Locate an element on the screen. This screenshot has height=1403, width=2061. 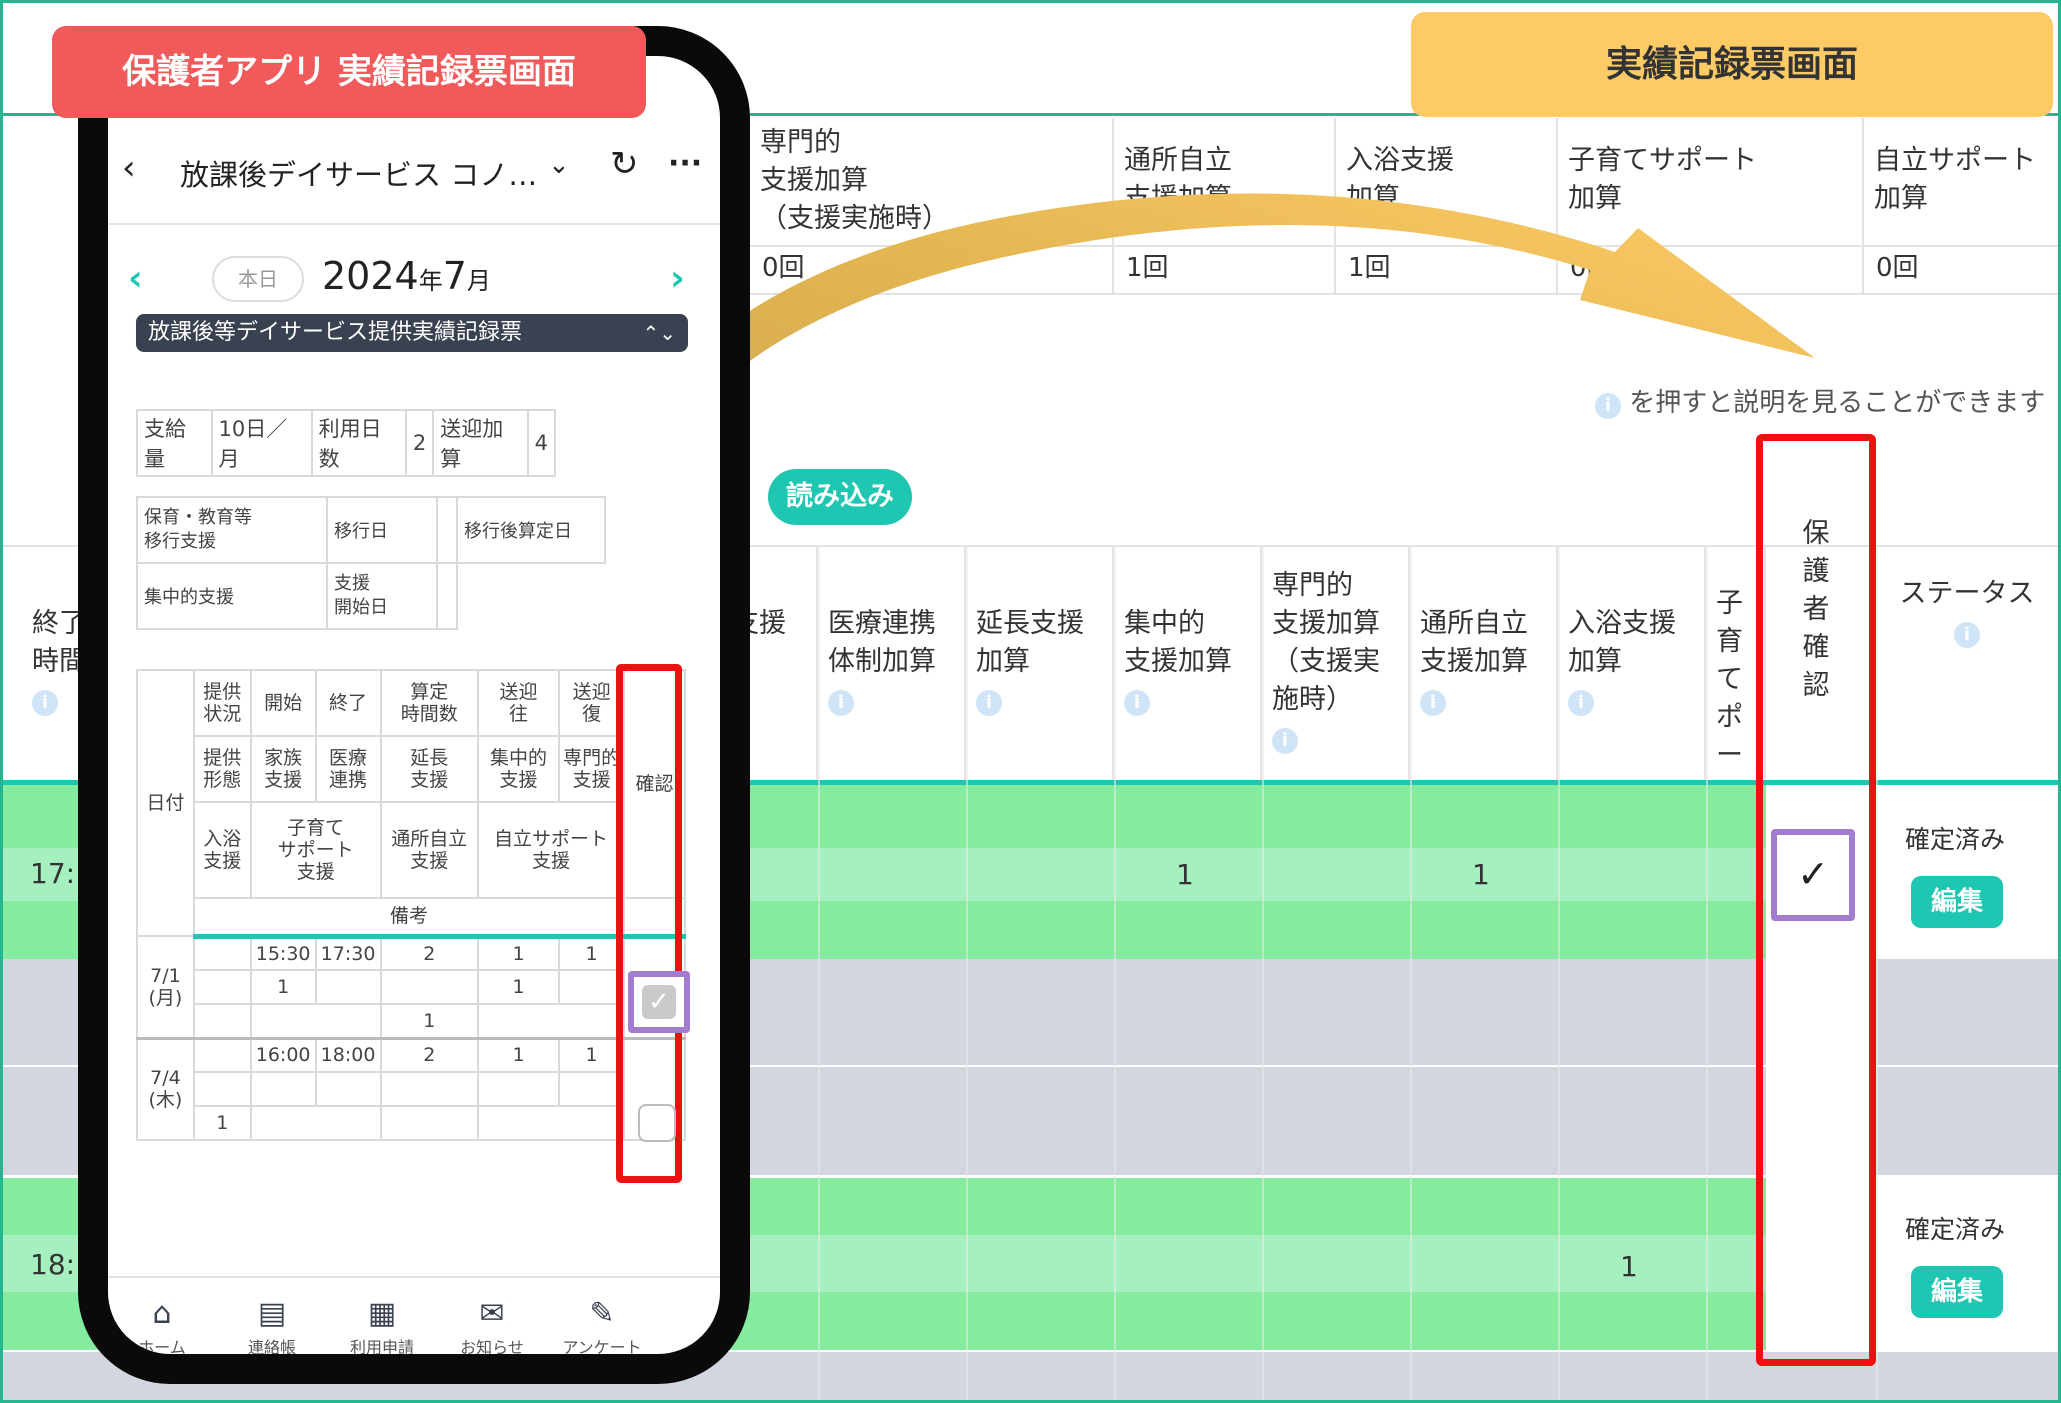
info-note-text: を押すと説明を見ることができます is located at coordinates (1837, 403).